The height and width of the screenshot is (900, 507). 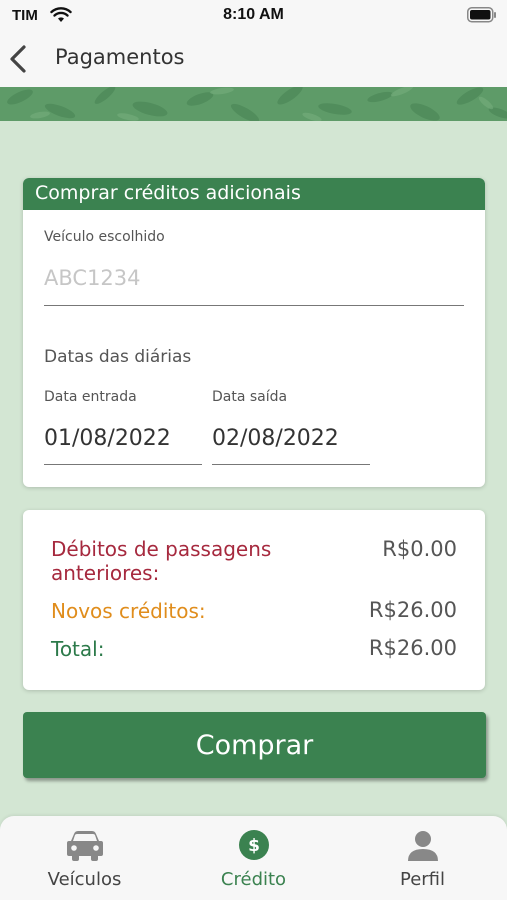 I want to click on tab-vehicles: Veículos, so click(x=84, y=858).